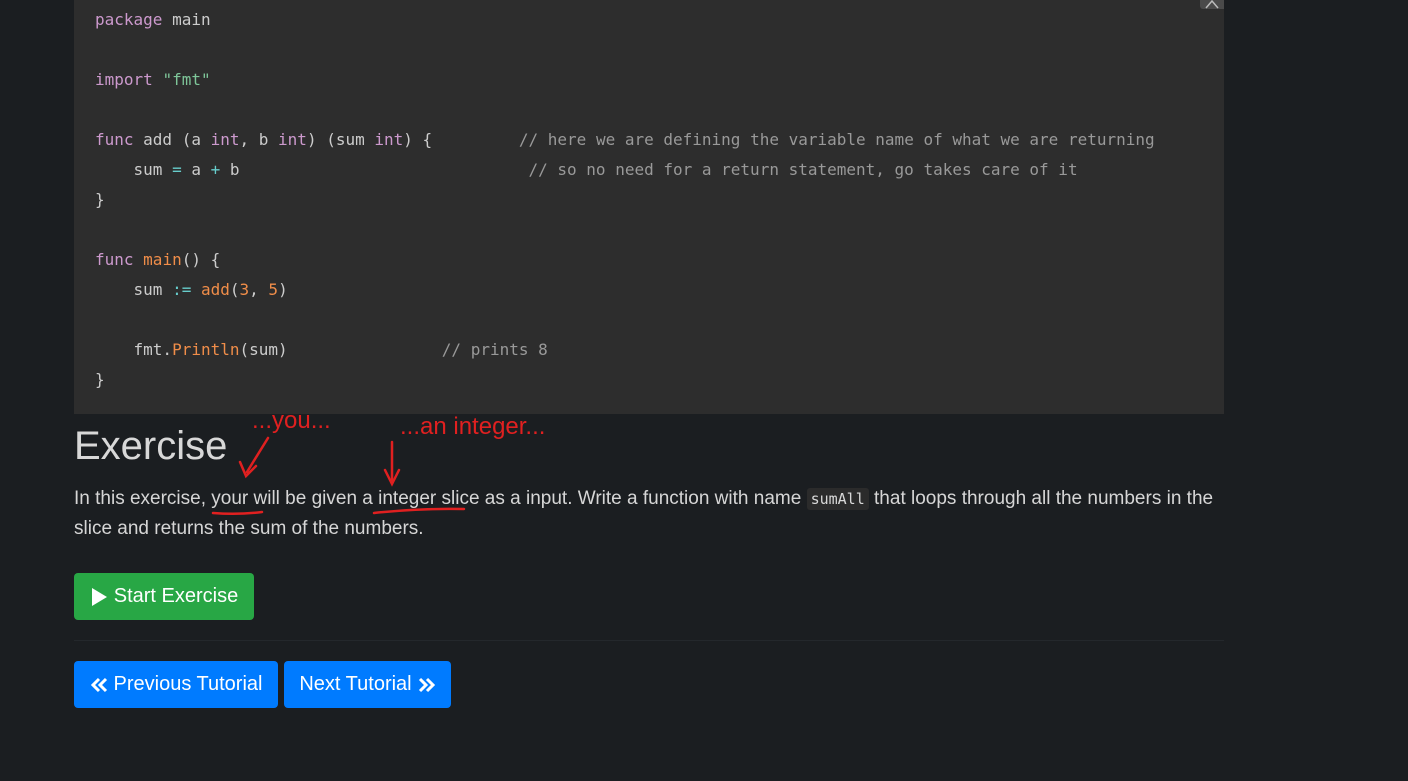  Describe the element at coordinates (215, 289) in the screenshot. I see `code-token: add` at that location.